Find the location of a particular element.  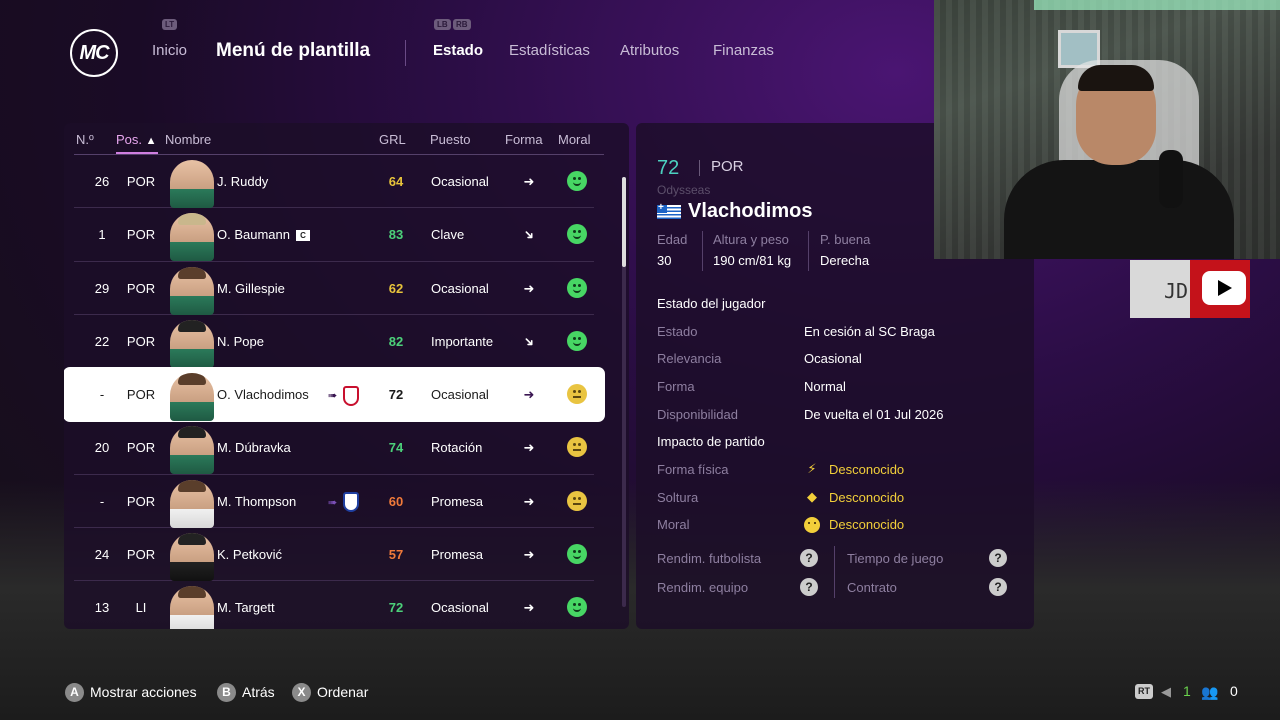

braga-crest-icon is located at coordinates (351, 395).